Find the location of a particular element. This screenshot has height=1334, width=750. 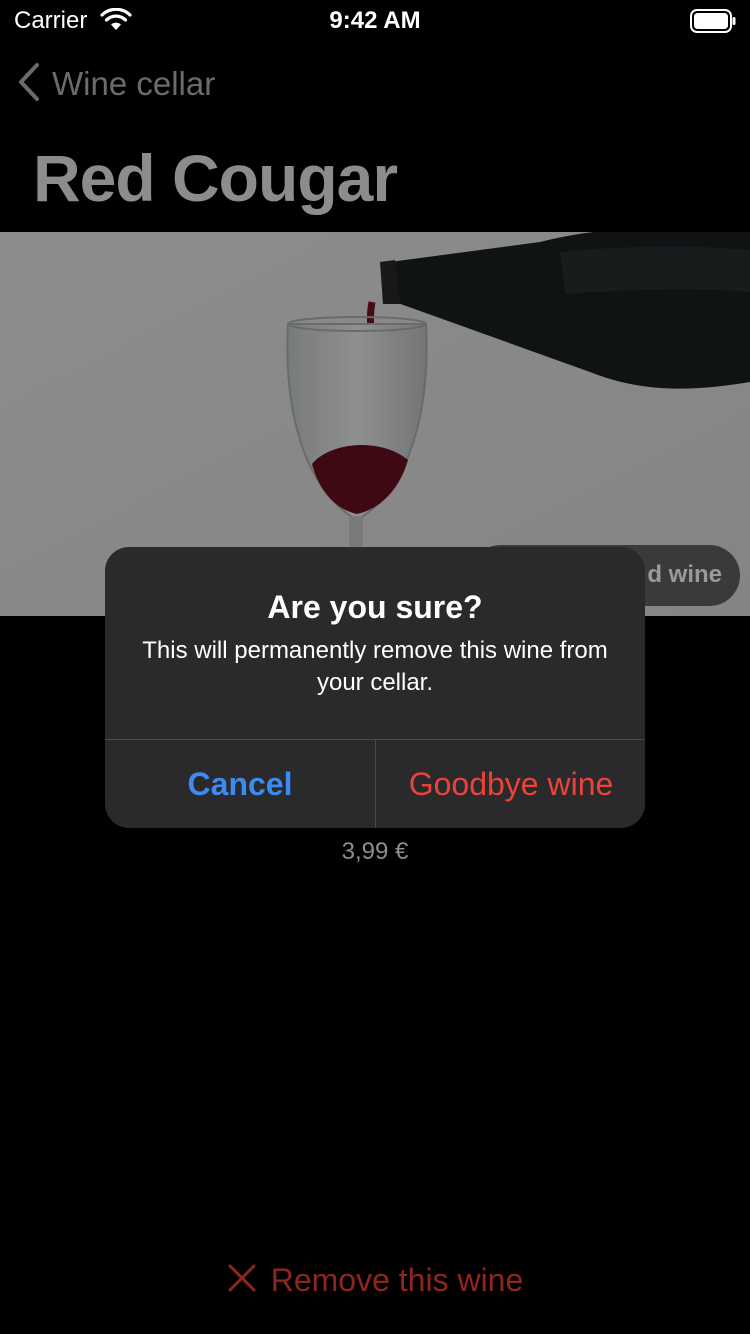

back-button: Wine cellar is located at coordinates (115, 84).